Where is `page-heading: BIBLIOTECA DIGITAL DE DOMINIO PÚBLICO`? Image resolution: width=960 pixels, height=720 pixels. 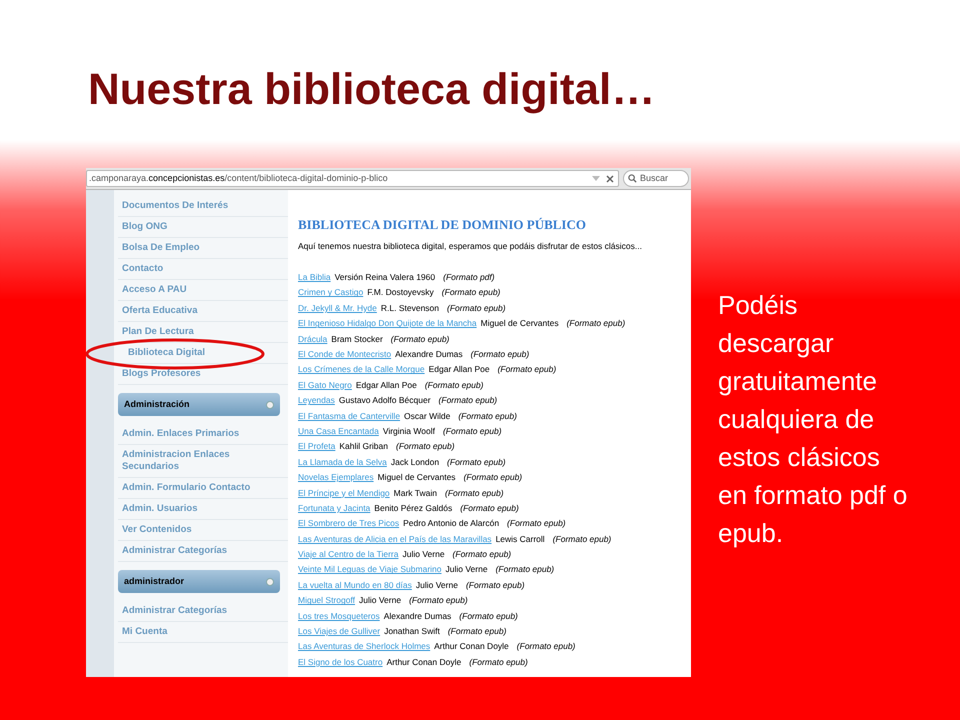
page-heading: BIBLIOTECA DIGITAL DE DOMINIO PÚBLICO is located at coordinates (442, 225).